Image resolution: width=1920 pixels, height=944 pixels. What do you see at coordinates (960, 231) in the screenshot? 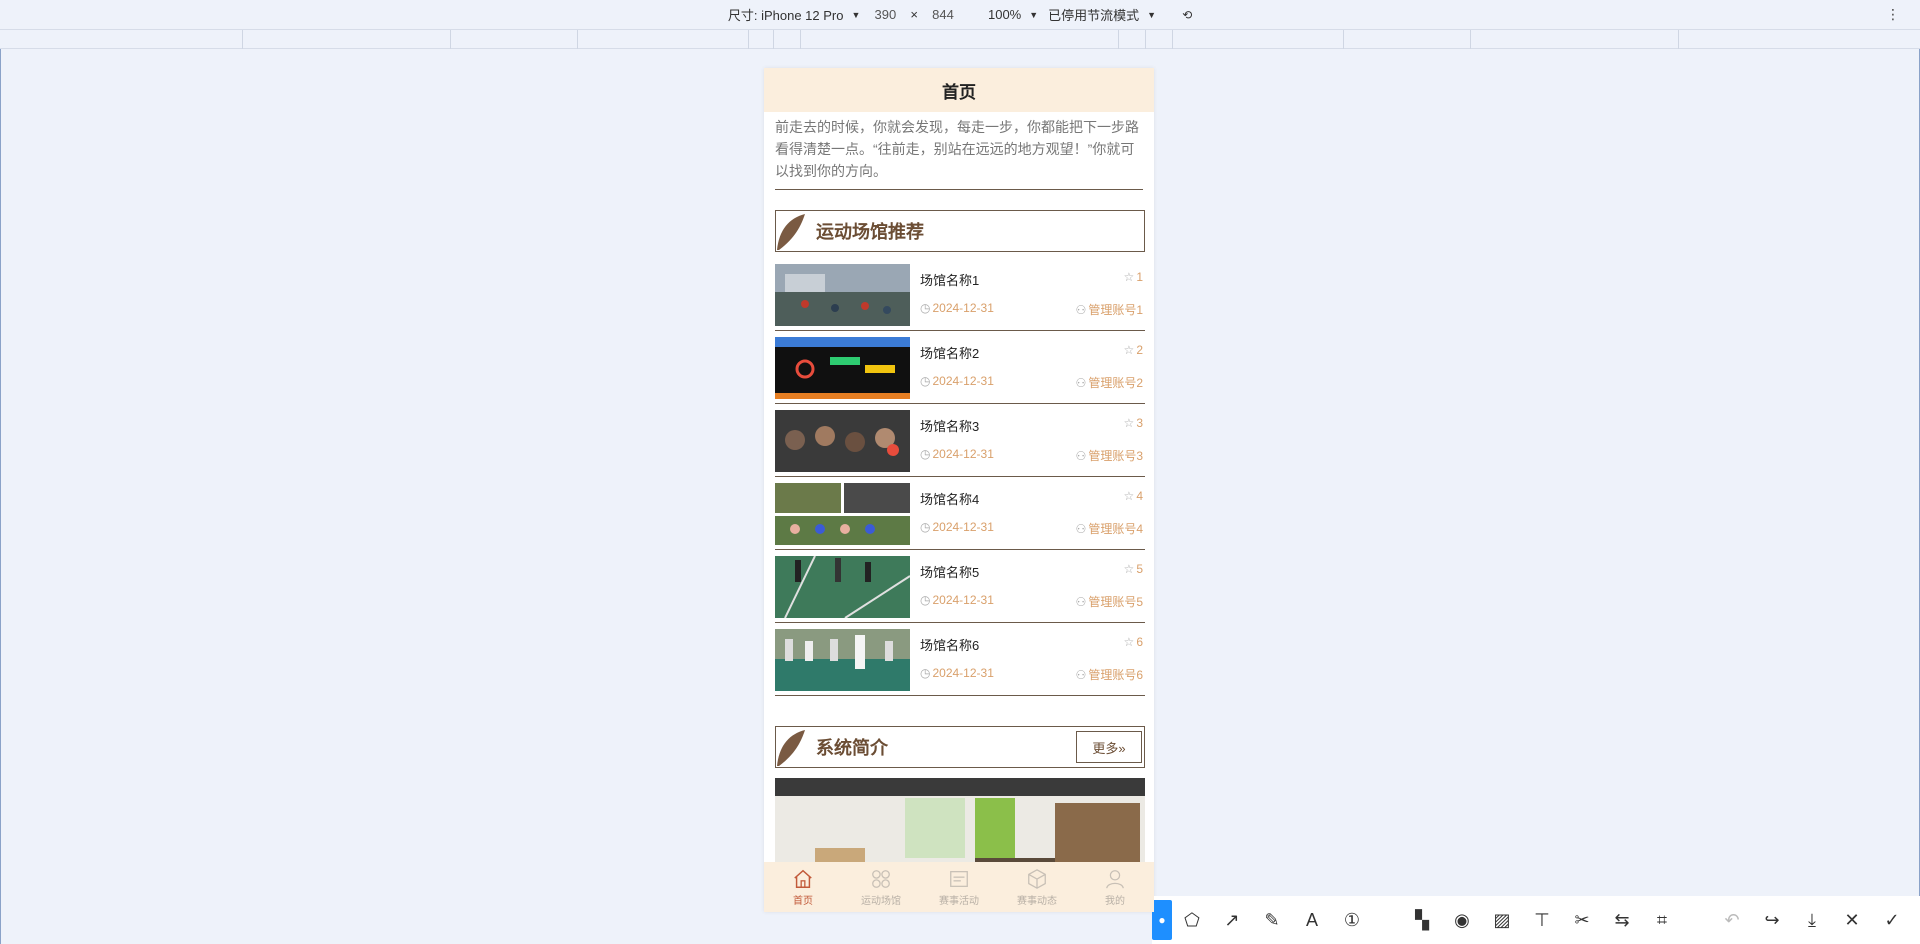
I see `venue-section-header: 运动场馆推荐` at bounding box center [960, 231].